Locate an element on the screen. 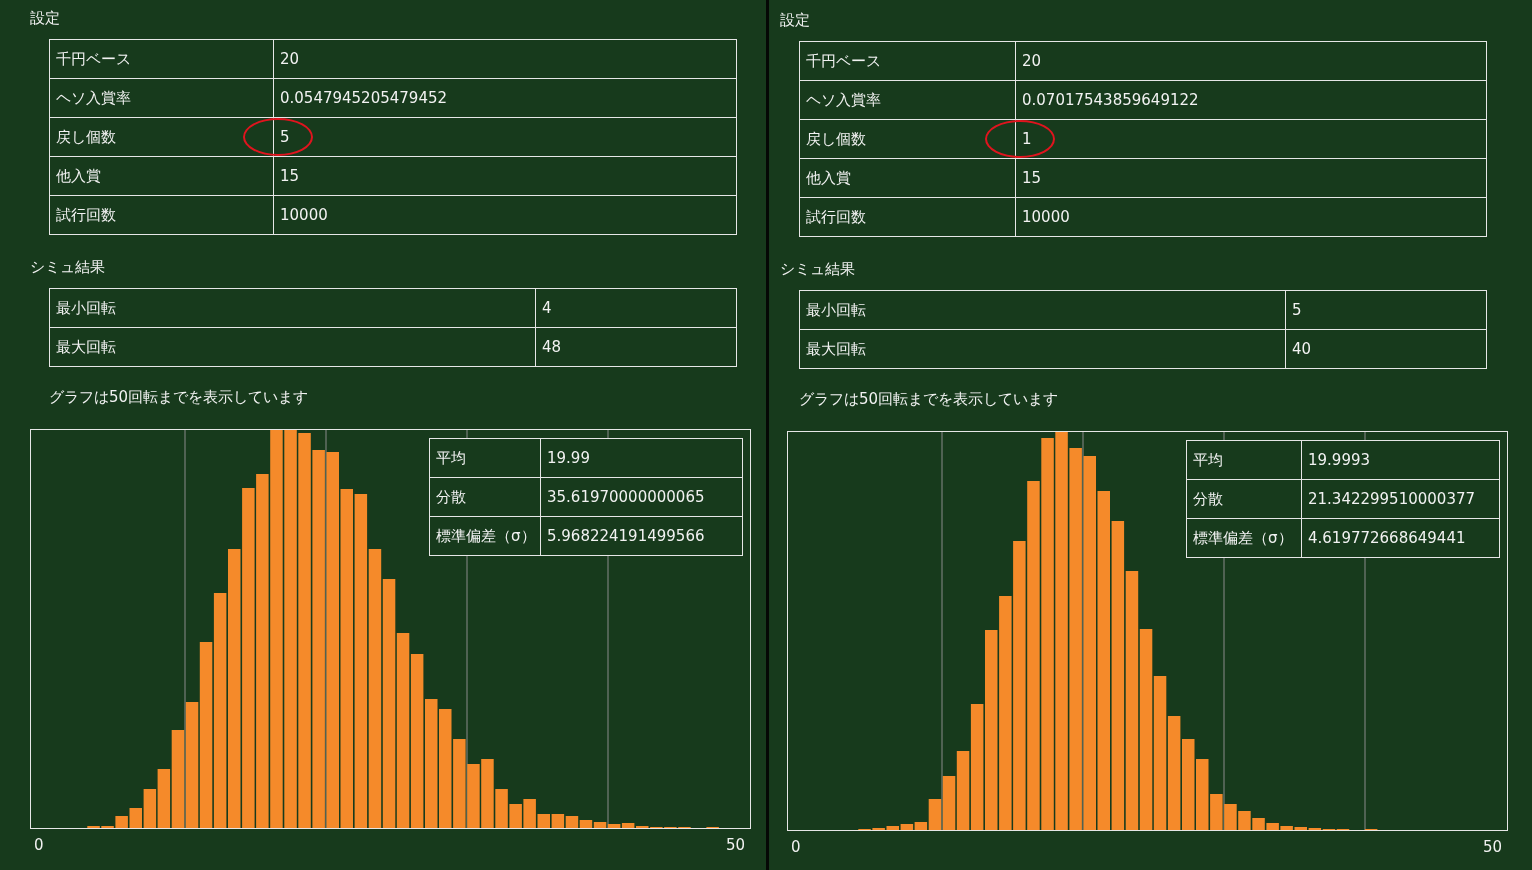 Image resolution: width=1532 pixels, height=870 pixels. table-cell: 35.61970000000065 is located at coordinates (626, 497).